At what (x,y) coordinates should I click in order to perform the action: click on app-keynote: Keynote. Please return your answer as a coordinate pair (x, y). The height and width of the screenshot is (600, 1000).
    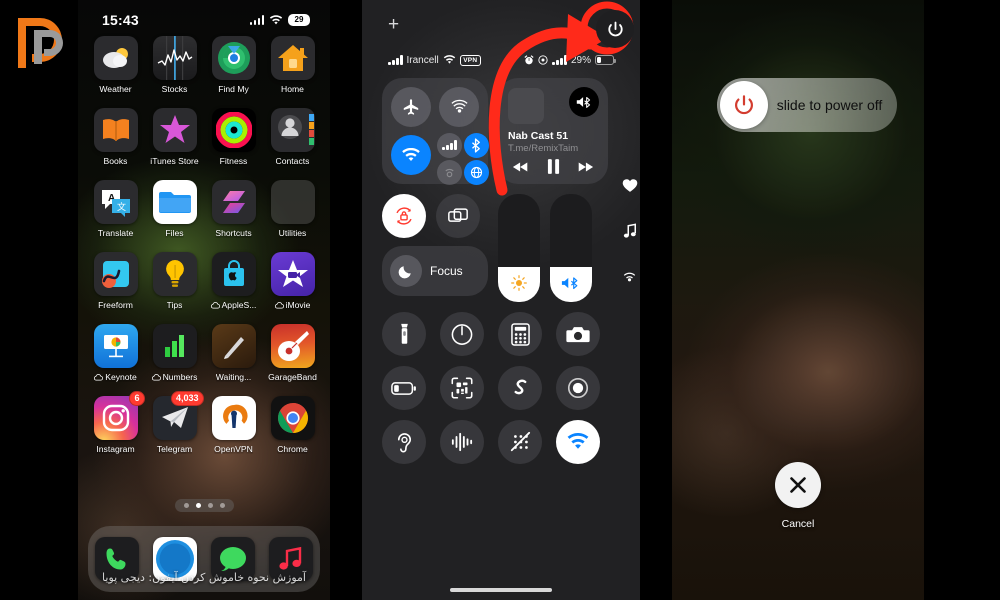
    Looking at the image, I should click on (115, 353).